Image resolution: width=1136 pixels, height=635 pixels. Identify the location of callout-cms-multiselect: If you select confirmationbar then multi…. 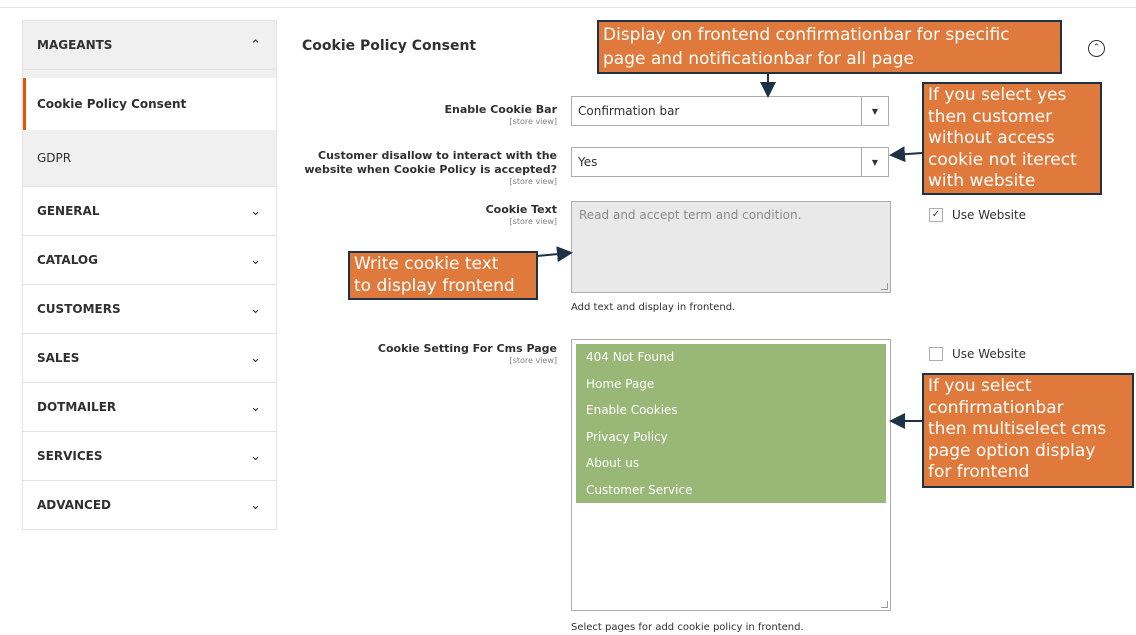
(1028, 430).